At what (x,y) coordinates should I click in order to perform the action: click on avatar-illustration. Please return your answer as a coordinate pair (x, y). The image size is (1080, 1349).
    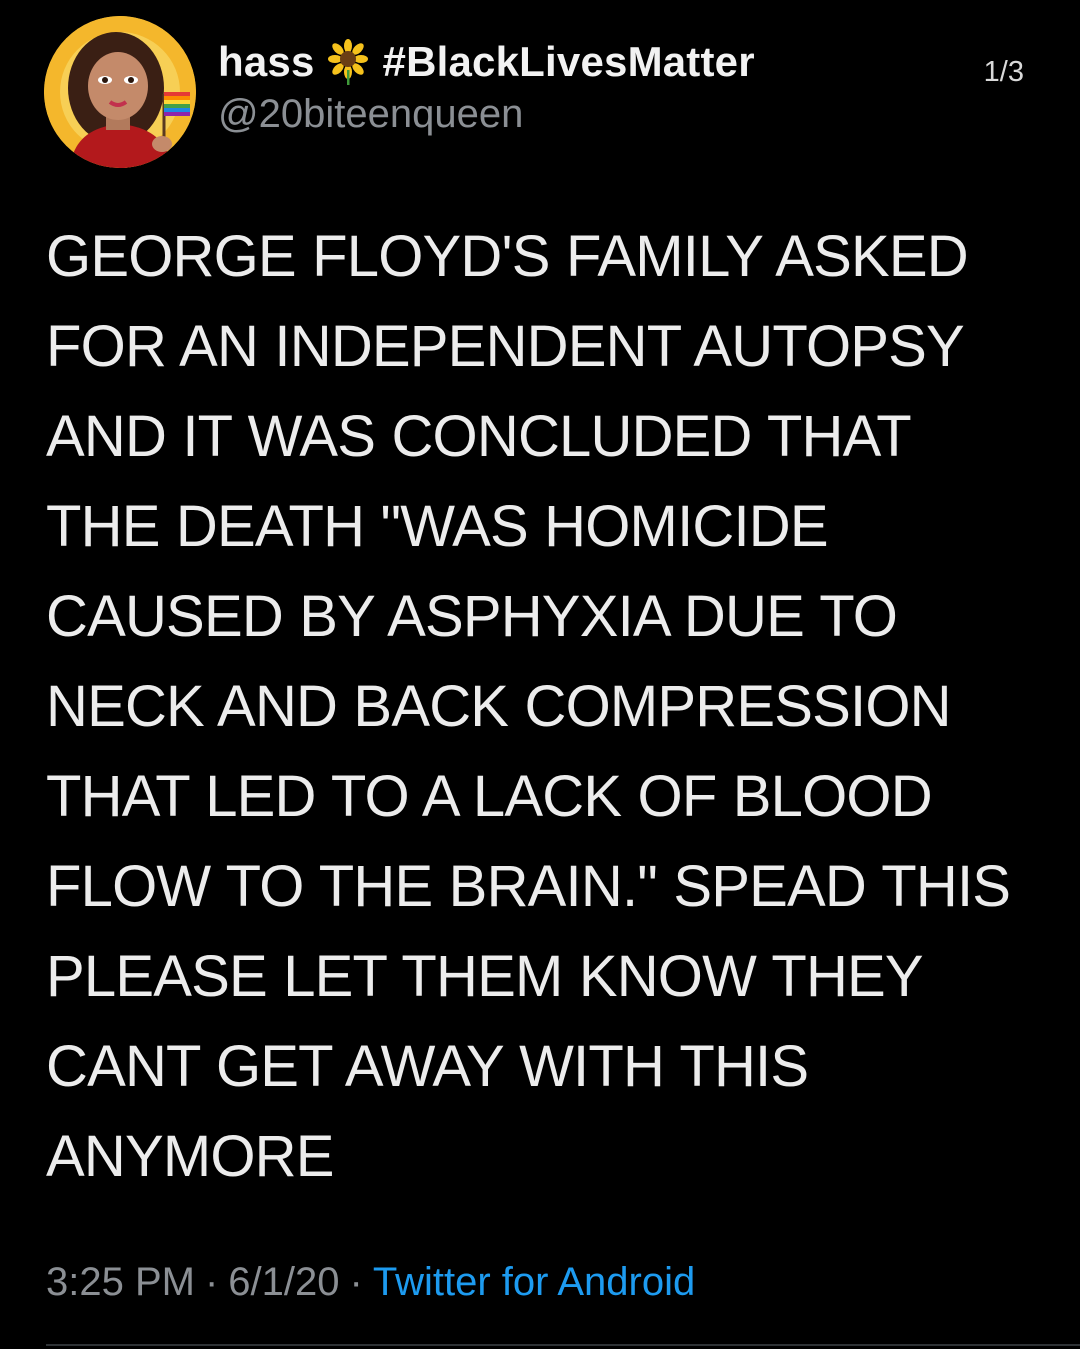
    Looking at the image, I should click on (120, 92).